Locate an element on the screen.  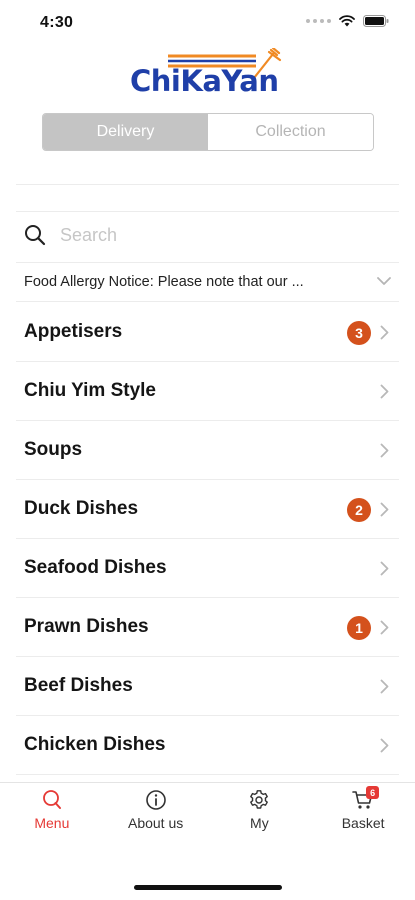
search-input is located at coordinates (200, 235).